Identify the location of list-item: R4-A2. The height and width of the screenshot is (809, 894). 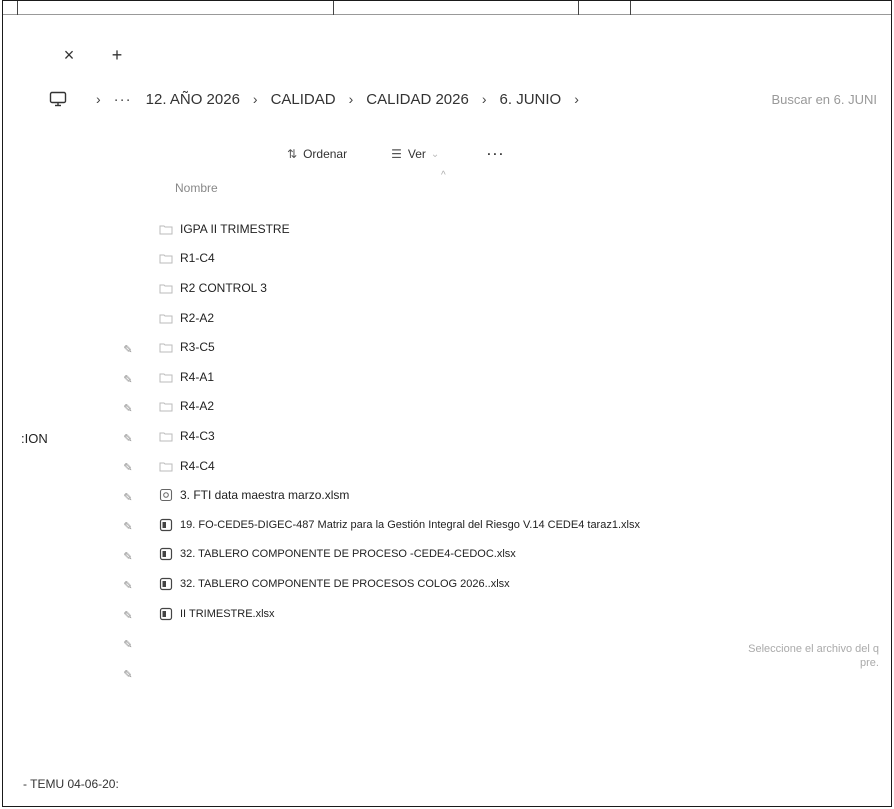
(508, 407).